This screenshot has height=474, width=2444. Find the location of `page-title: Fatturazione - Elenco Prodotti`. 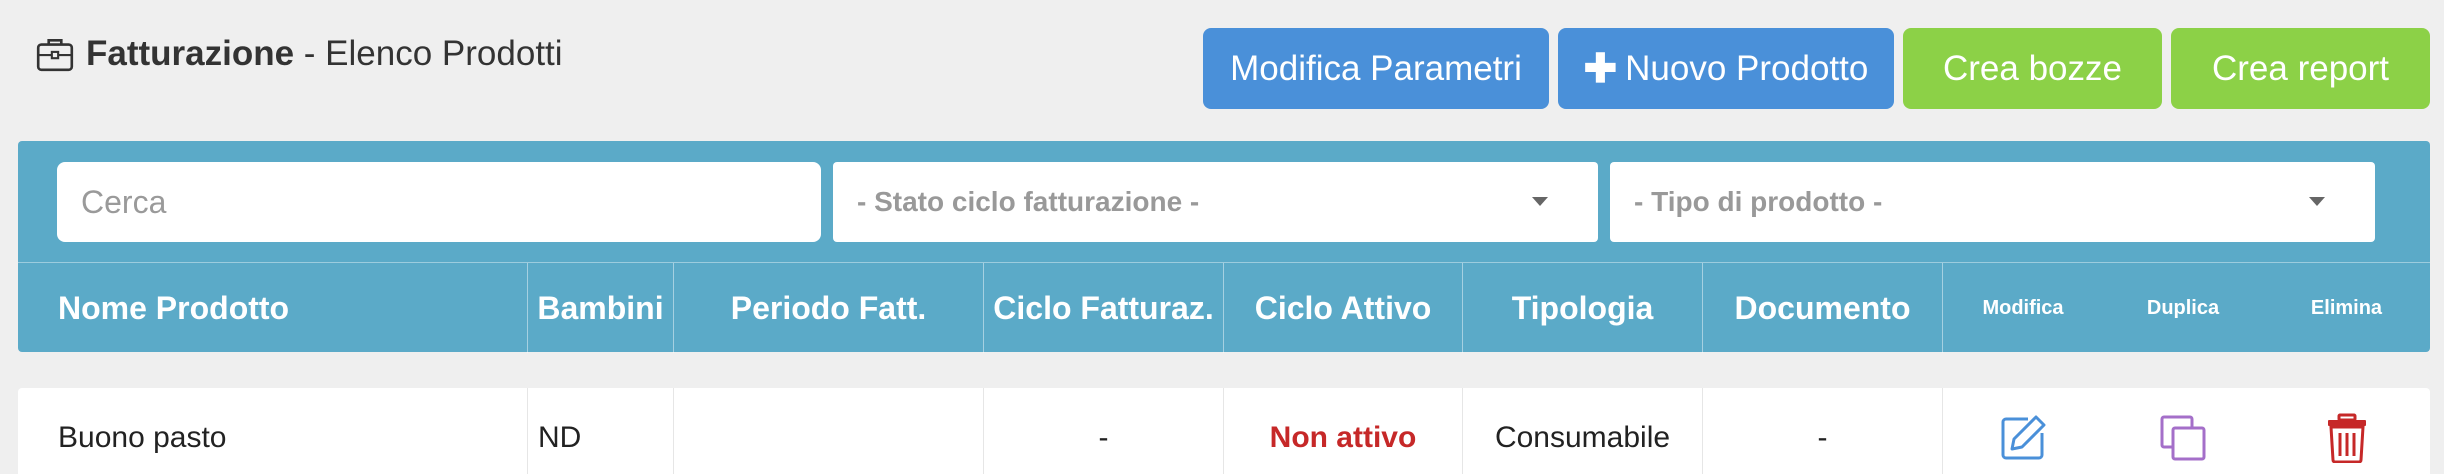

page-title: Fatturazione - Elenco Prodotti is located at coordinates (298, 54).